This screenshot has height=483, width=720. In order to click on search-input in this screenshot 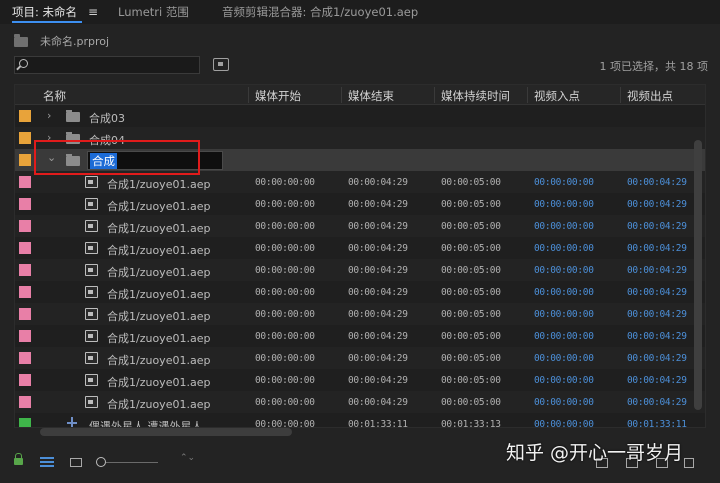, I will do `click(107, 65)`.